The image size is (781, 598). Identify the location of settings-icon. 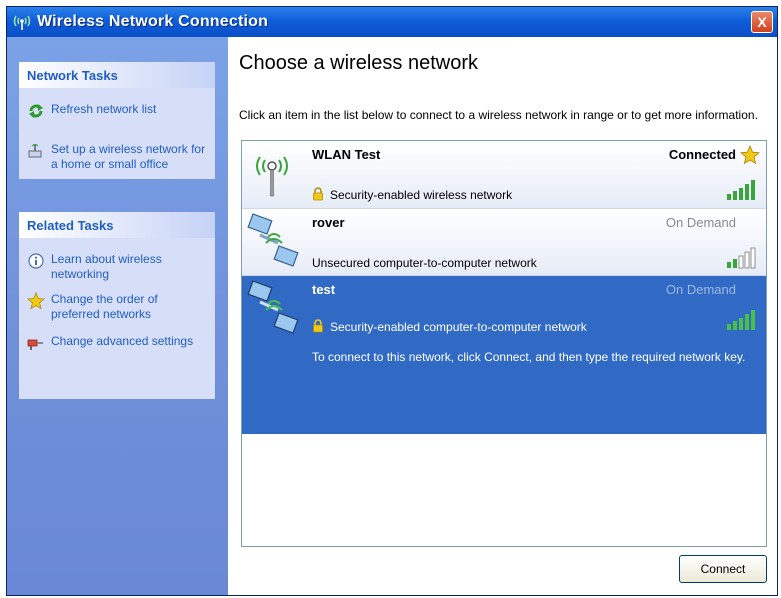
(36, 343).